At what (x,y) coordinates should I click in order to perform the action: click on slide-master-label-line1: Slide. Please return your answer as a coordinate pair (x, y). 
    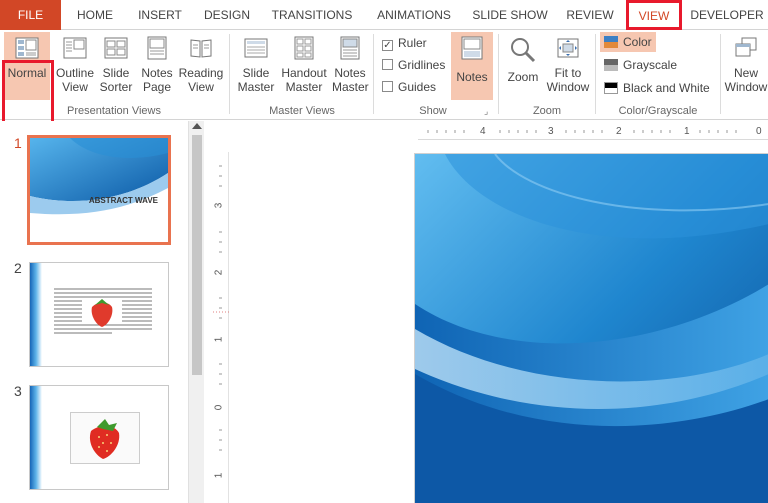
    Looking at the image, I should click on (256, 73).